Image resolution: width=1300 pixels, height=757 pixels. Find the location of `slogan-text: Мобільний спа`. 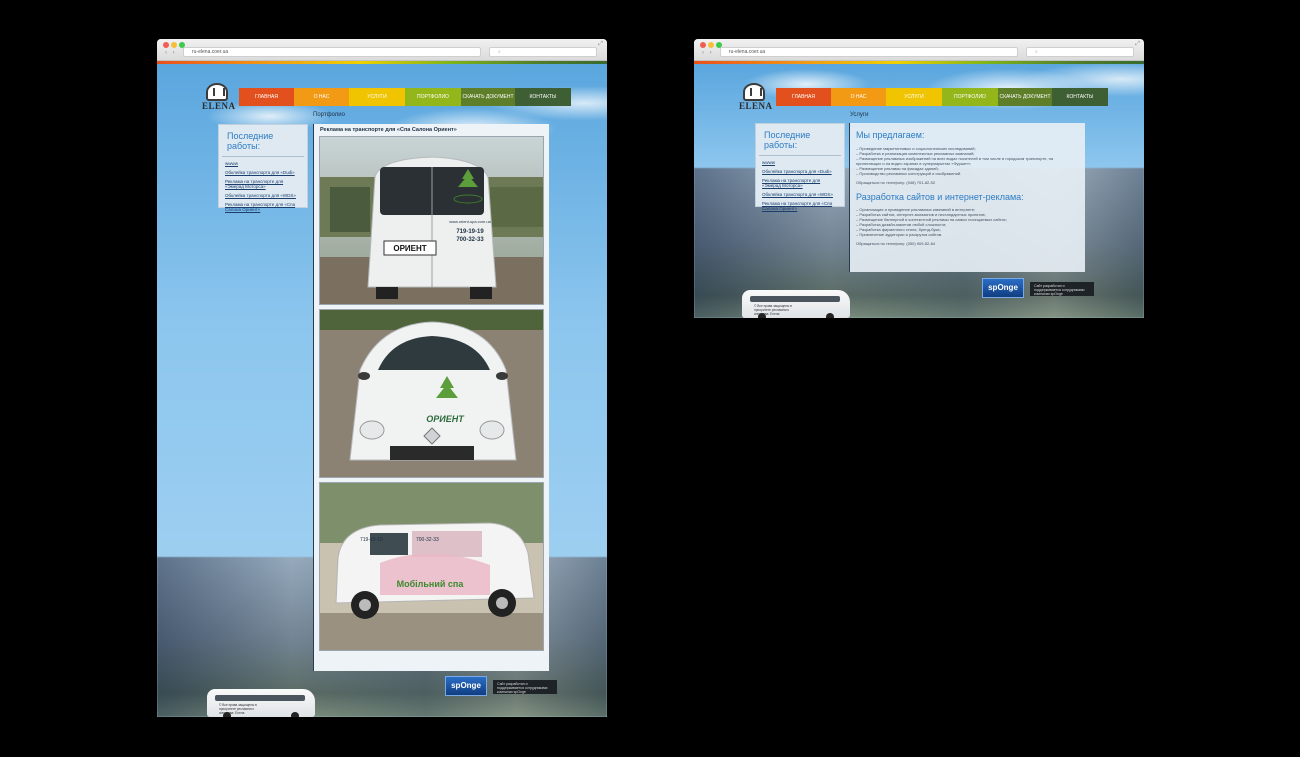

slogan-text: Мобільний спа is located at coordinates (431, 584).